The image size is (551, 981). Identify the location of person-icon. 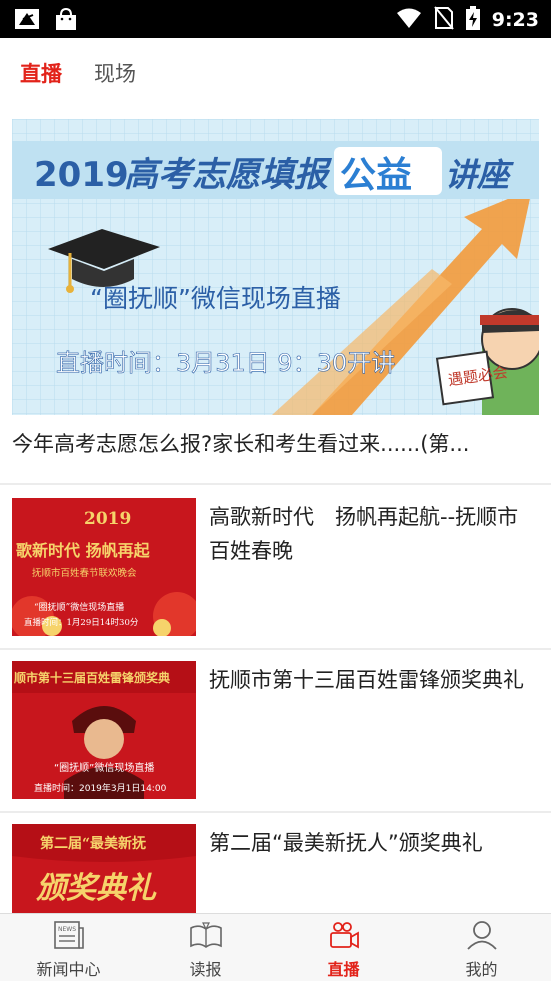
(482, 937).